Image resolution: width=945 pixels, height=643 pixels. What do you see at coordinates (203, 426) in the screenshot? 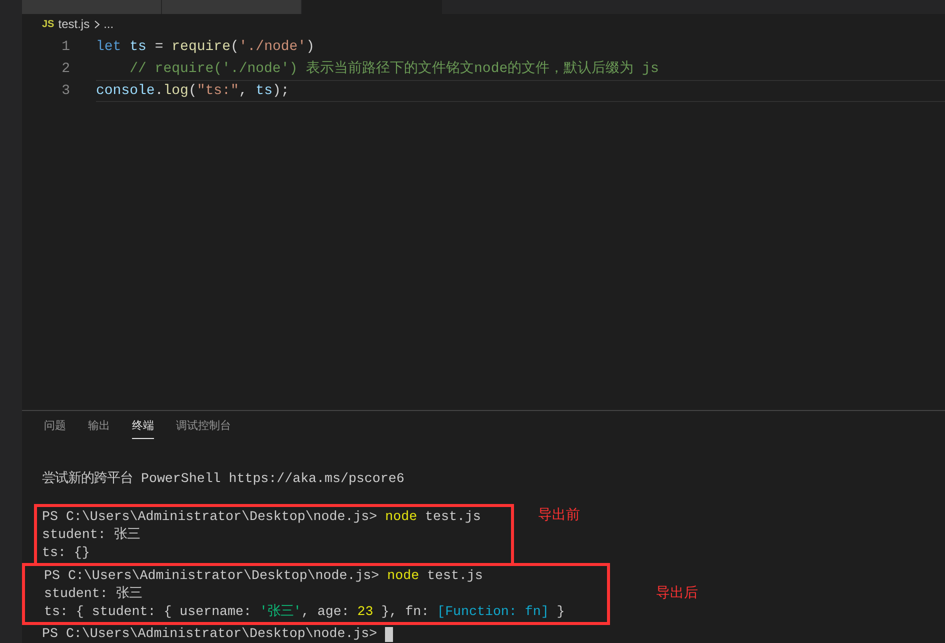
I see `panel-tab: 调试控制台` at bounding box center [203, 426].